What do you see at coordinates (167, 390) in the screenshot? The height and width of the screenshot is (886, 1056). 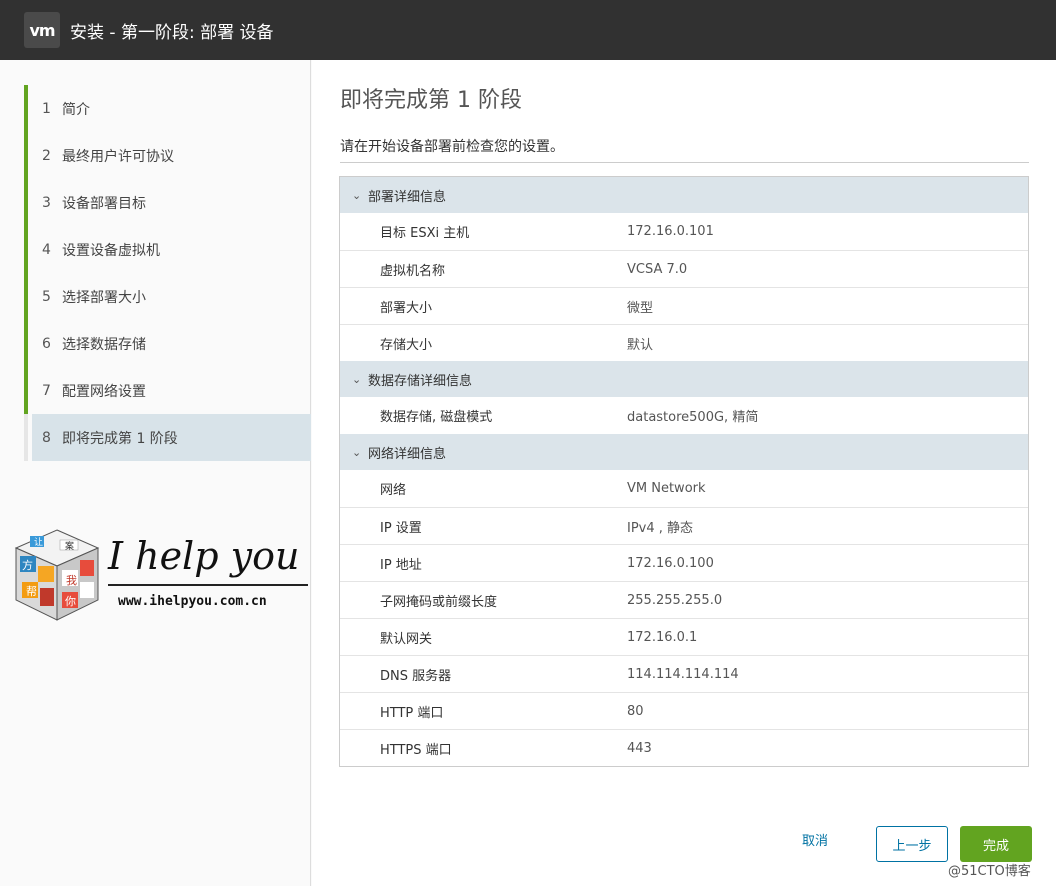 I see `wizard-step-7: 7 配置网络设置` at bounding box center [167, 390].